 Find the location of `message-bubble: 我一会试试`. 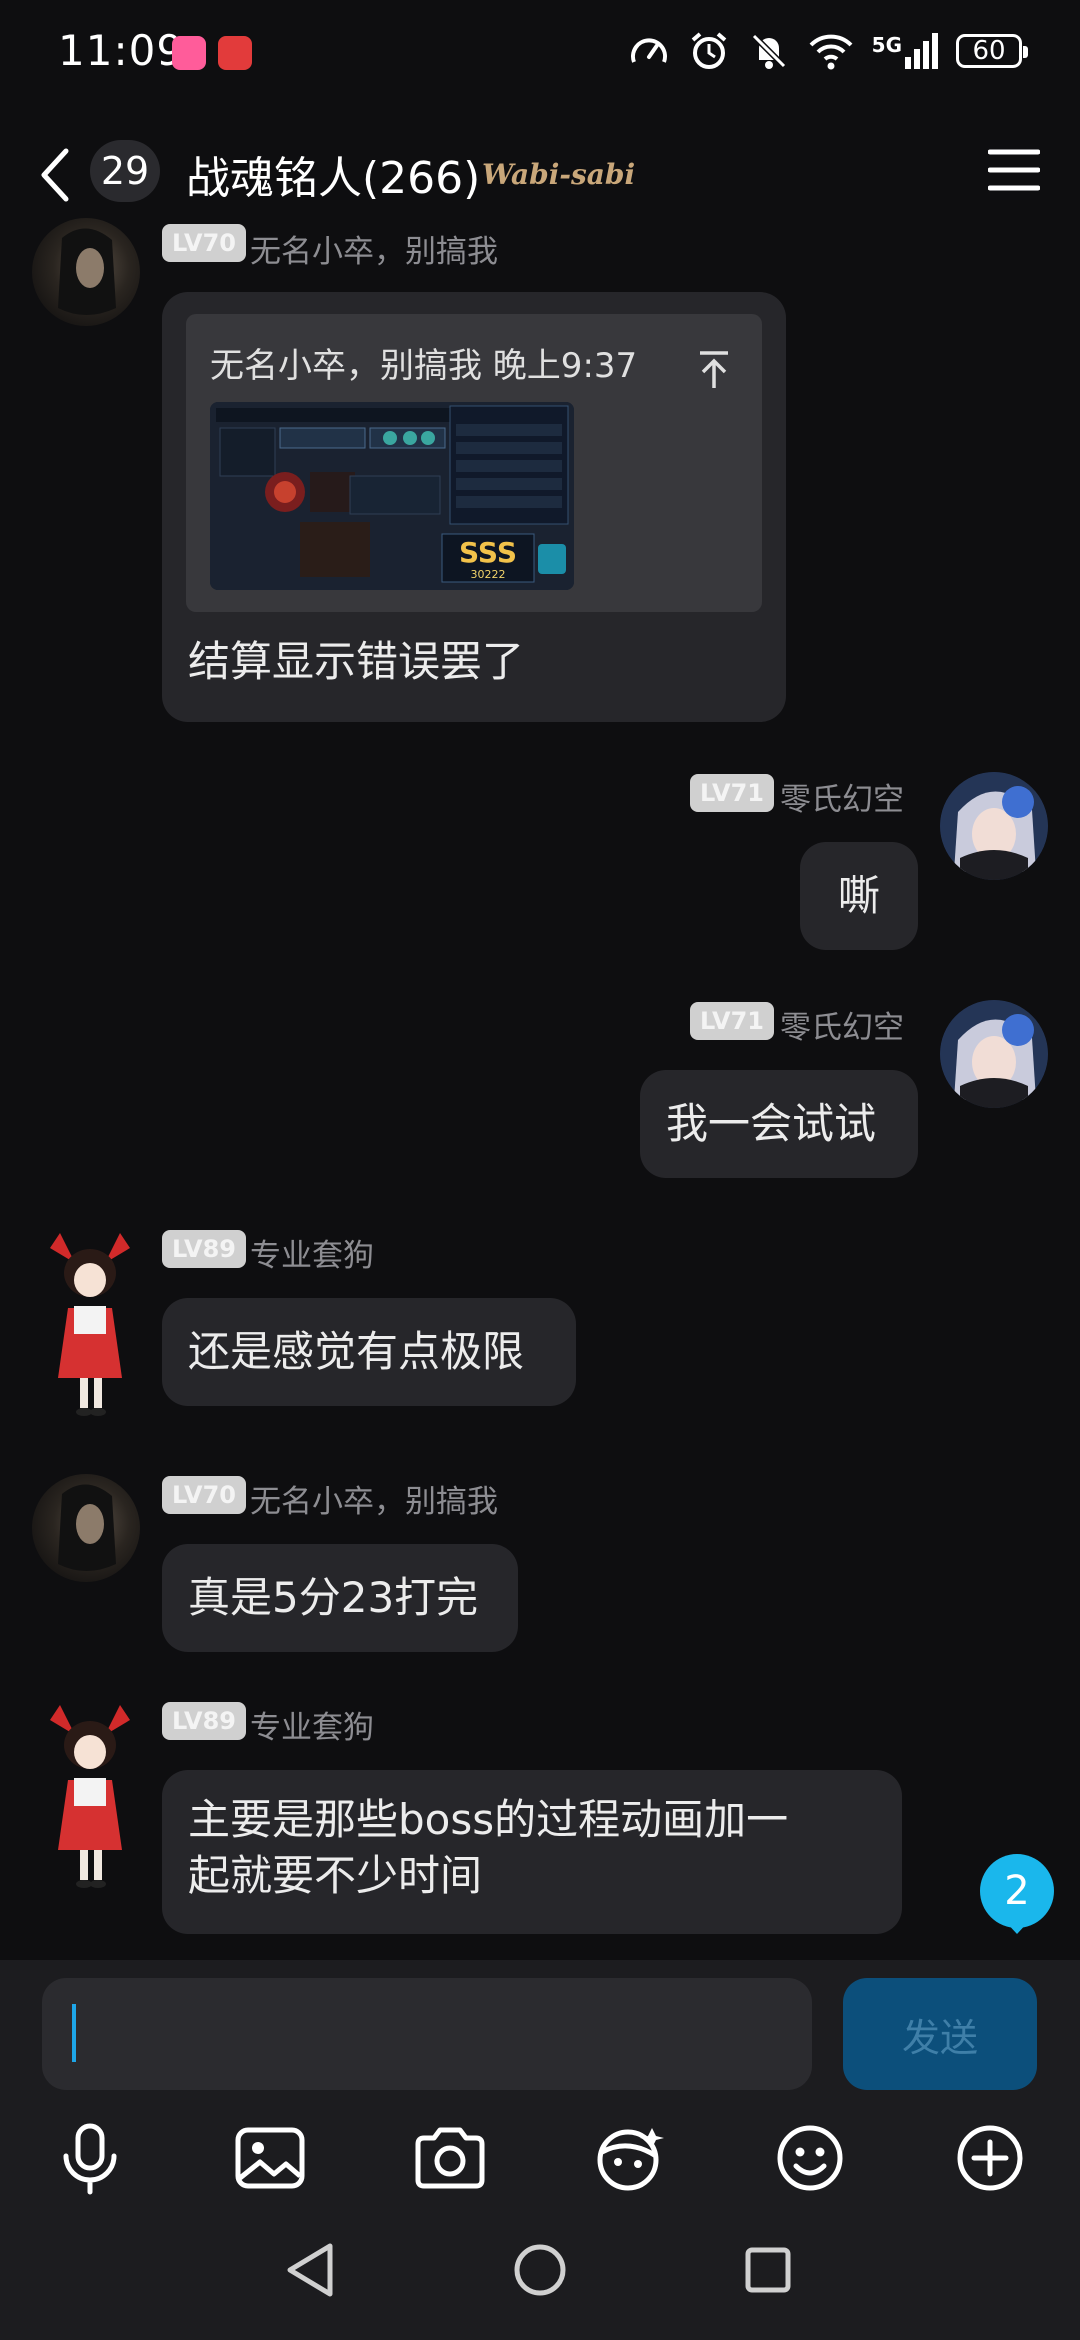

message-bubble: 我一会试试 is located at coordinates (779, 1124).